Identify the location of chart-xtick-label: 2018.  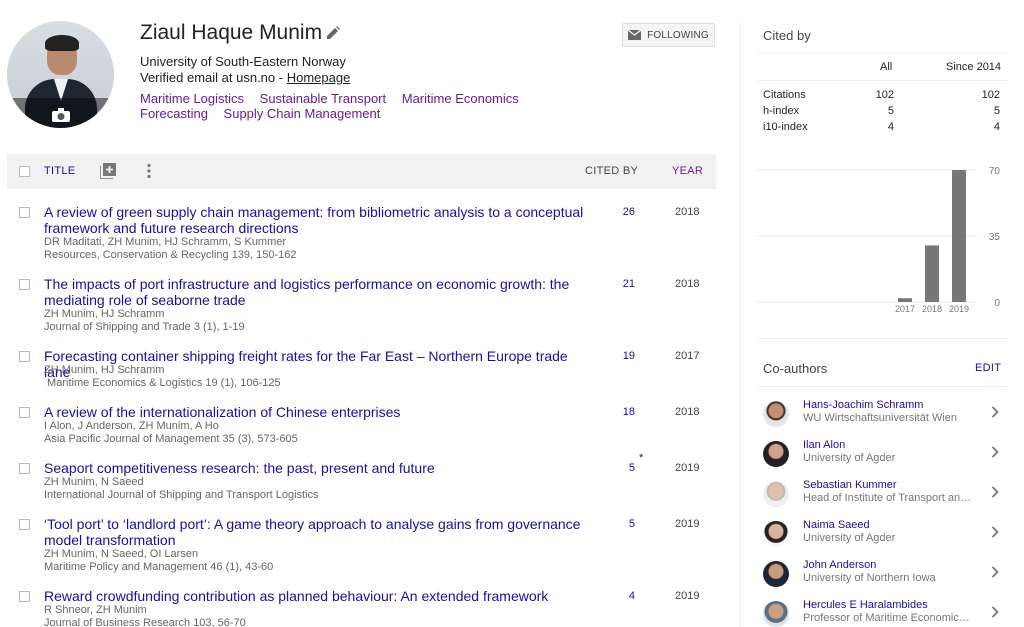
(932, 309).